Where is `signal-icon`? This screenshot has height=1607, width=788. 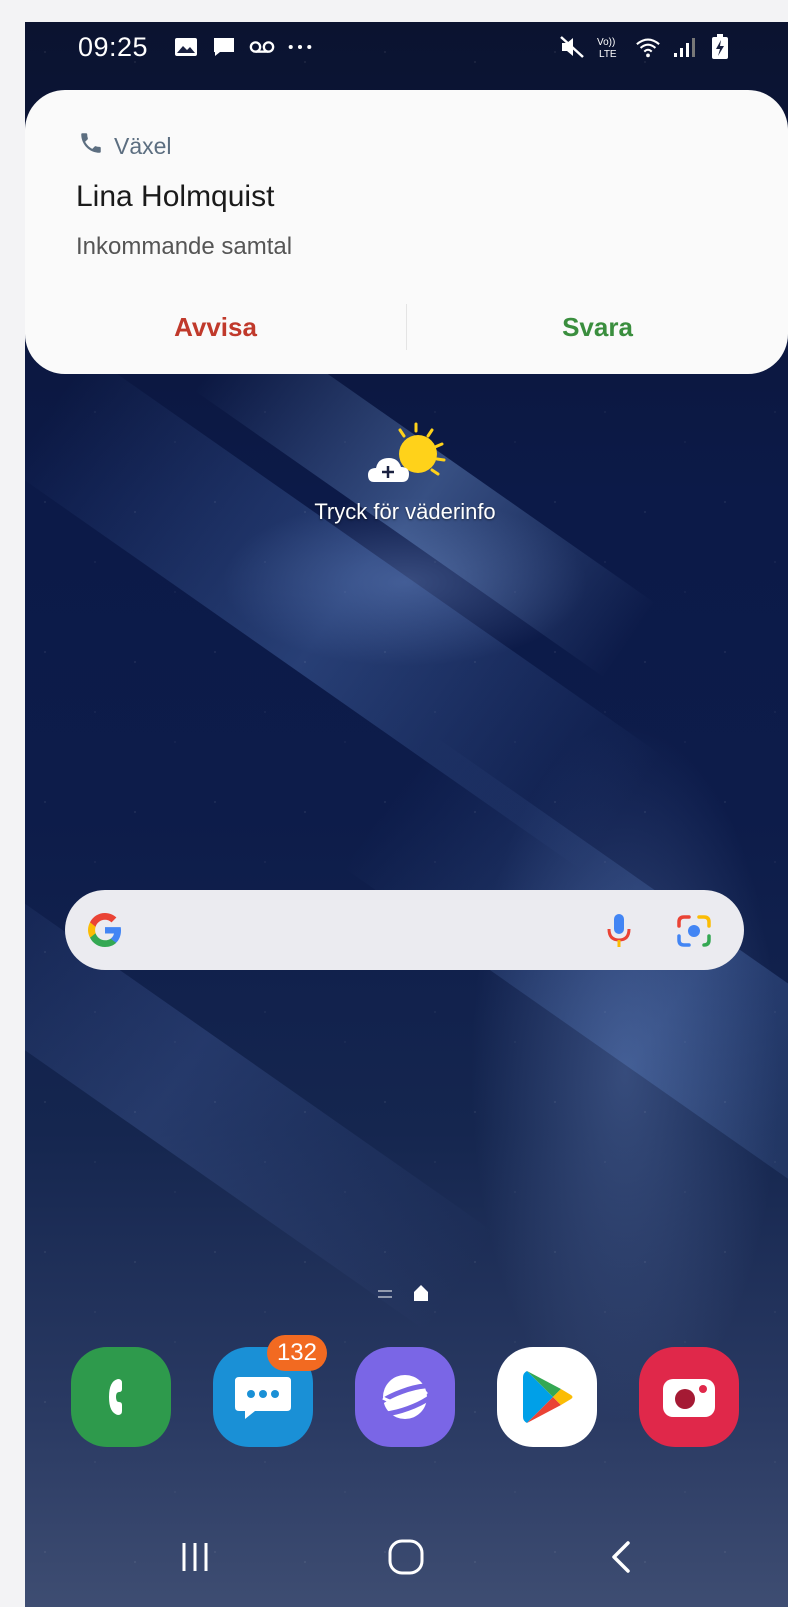 signal-icon is located at coordinates (684, 47).